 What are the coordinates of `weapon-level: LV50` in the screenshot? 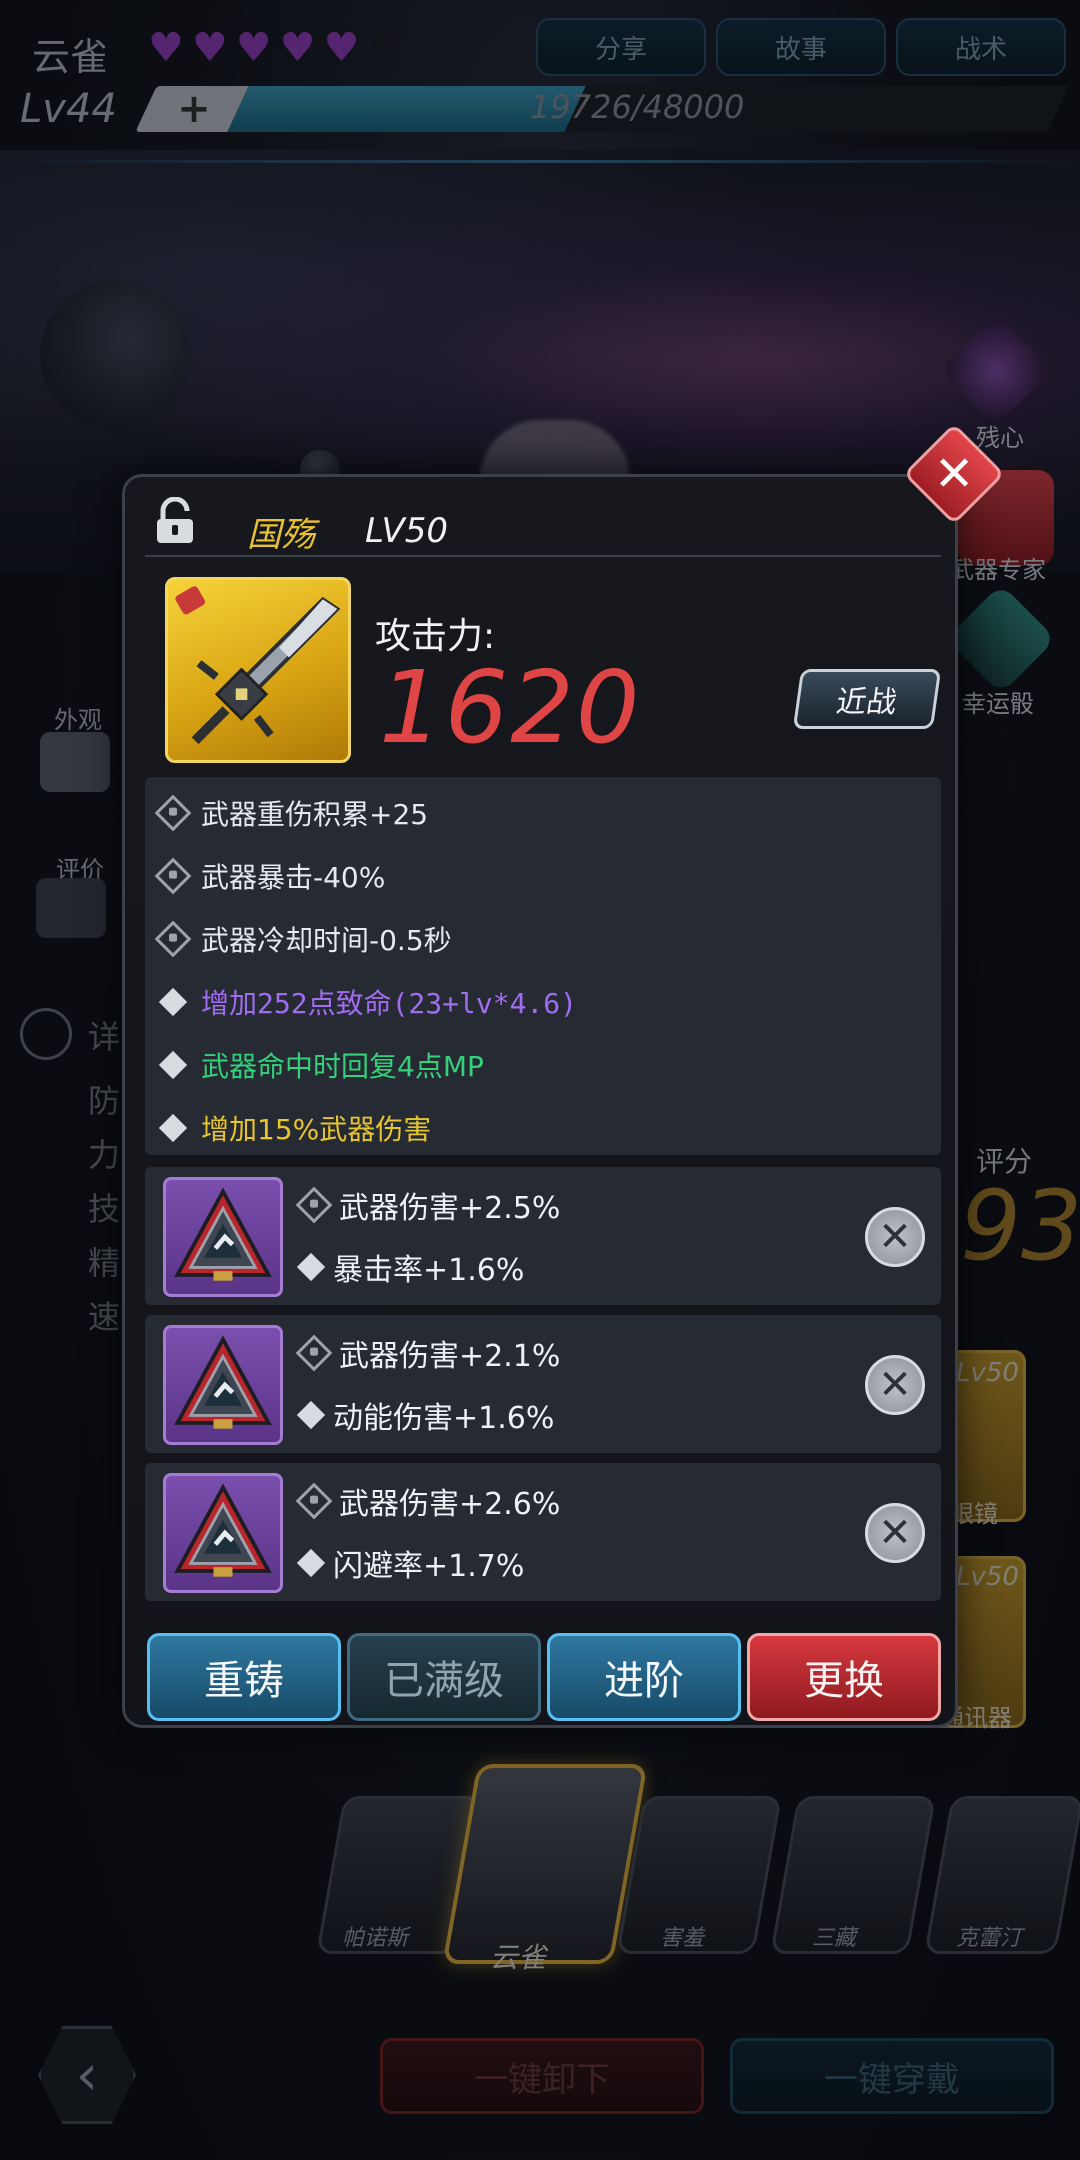 It's located at (406, 531).